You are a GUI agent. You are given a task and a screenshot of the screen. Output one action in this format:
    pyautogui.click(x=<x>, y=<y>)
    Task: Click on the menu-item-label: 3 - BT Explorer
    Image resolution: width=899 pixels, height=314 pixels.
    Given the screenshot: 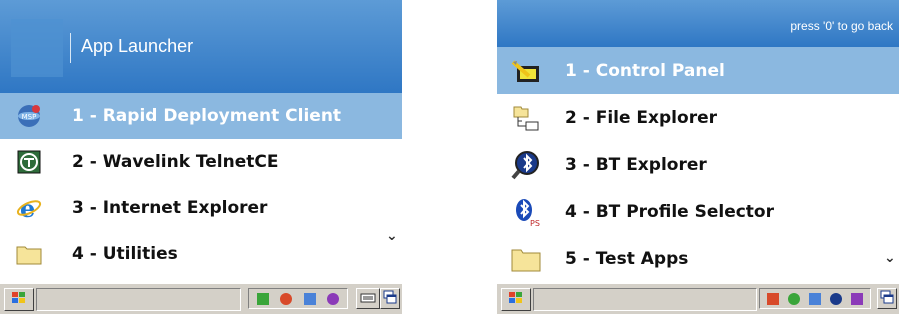 What is the action you would take?
    pyautogui.click(x=636, y=164)
    